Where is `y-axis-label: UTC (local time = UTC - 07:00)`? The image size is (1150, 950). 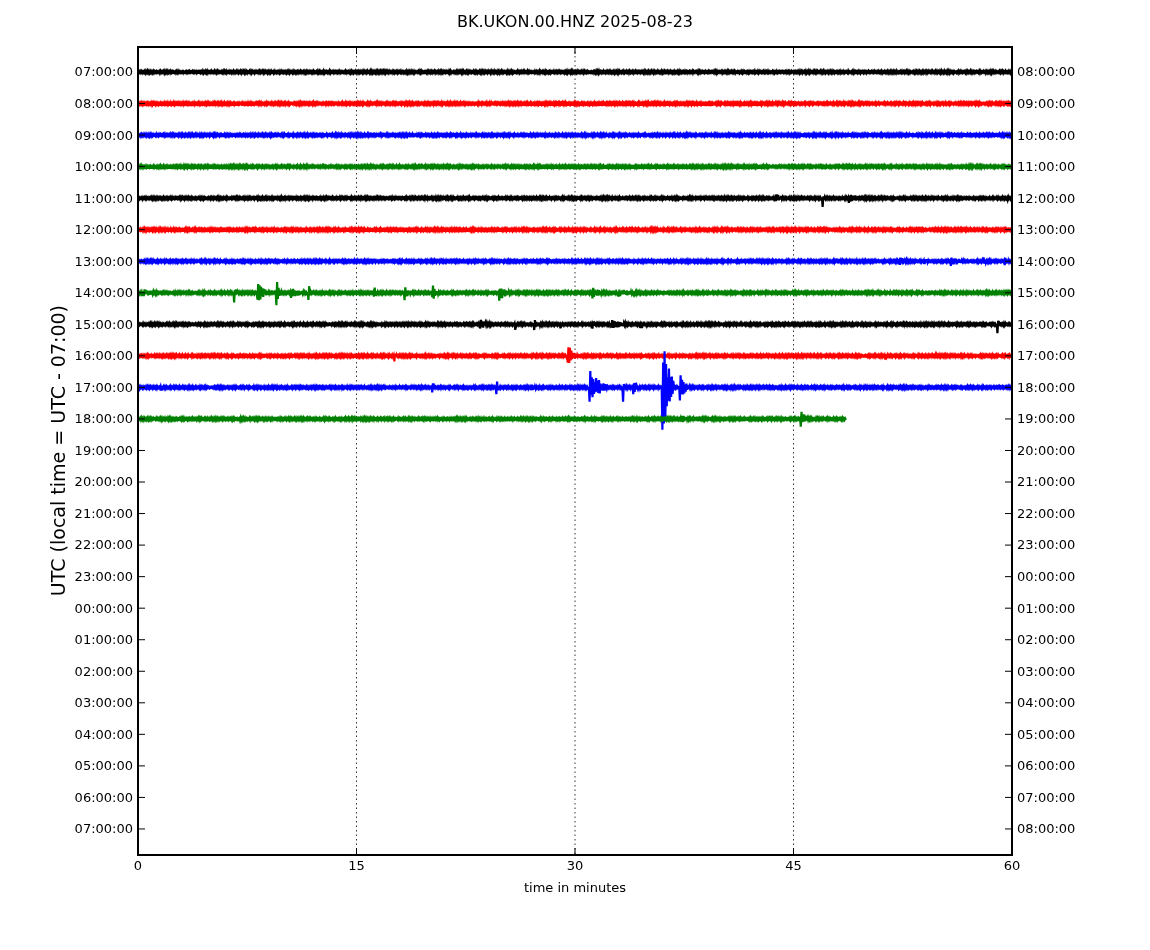
y-axis-label: UTC (local time = UTC - 07:00) is located at coordinates (58, 451).